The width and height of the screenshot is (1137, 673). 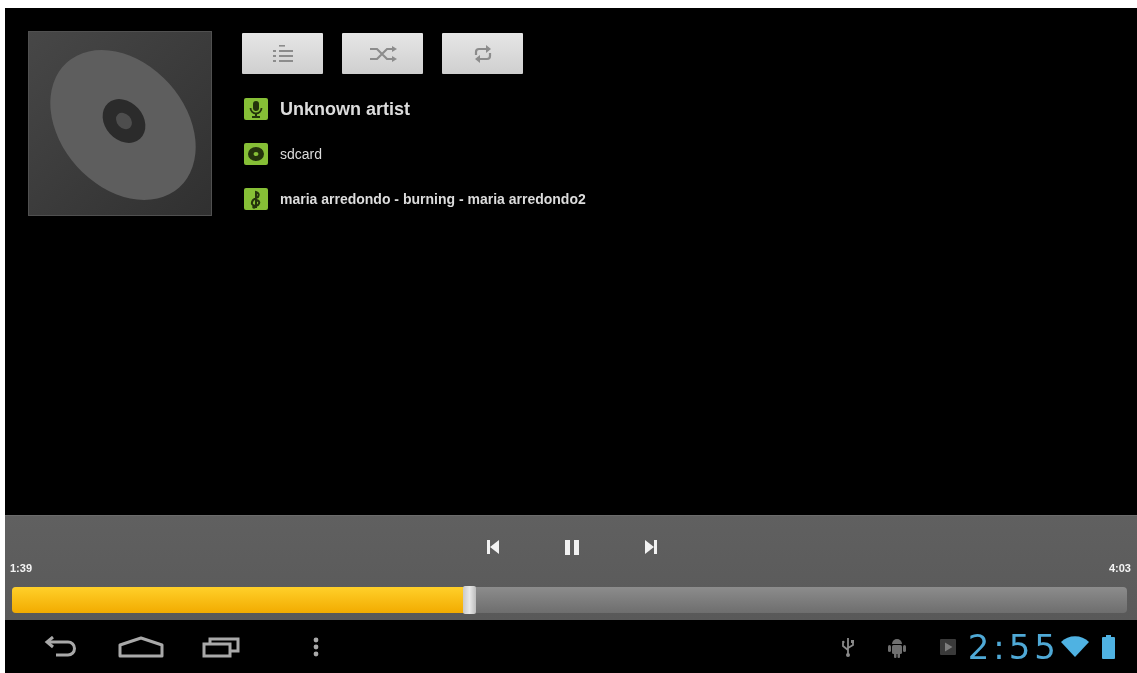 I want to click on menu-icon, so click(x=316, y=646).